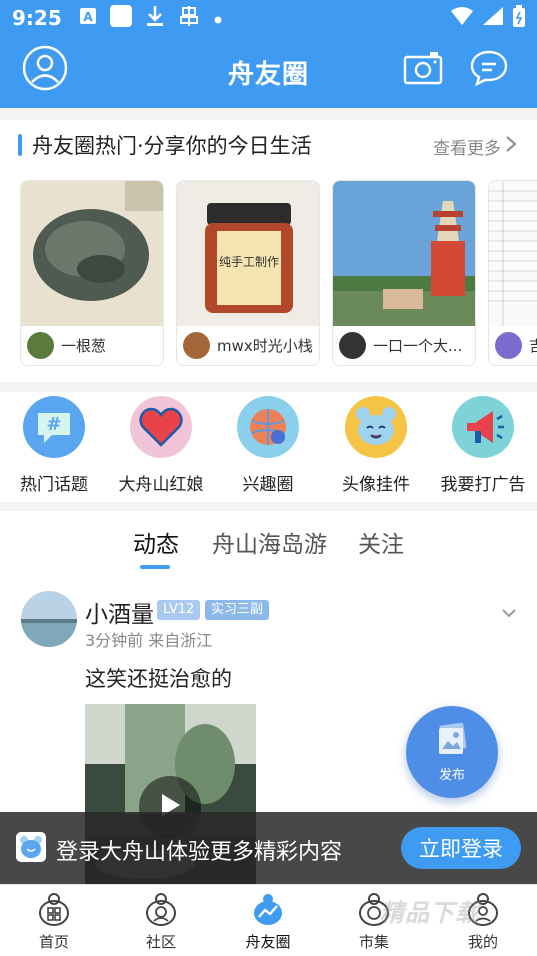 This screenshot has height=956, width=537. I want to click on page-title: 舟友圈, so click(268, 74).